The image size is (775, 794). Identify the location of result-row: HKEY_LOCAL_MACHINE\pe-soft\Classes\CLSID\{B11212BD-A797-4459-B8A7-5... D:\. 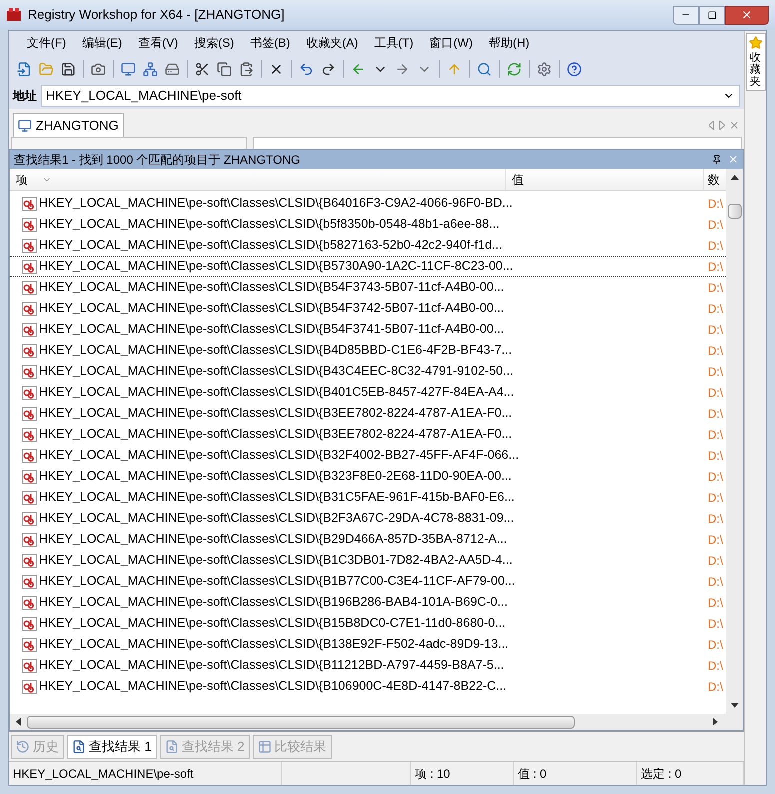
(368, 665).